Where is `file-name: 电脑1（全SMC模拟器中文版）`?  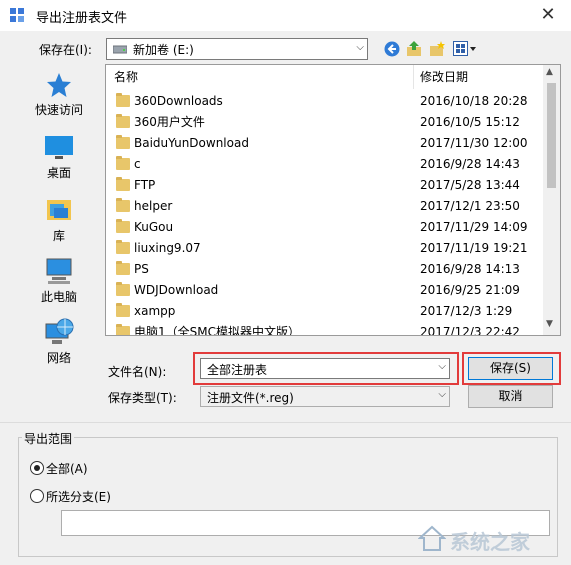
file-name: 电脑1（全SMC模拟器中文版） is located at coordinates (217, 330).